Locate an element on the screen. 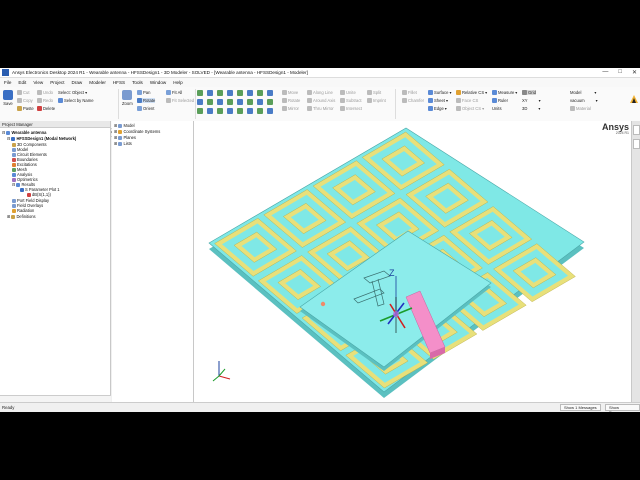  maximize-button: □ is located at coordinates (620, 72).